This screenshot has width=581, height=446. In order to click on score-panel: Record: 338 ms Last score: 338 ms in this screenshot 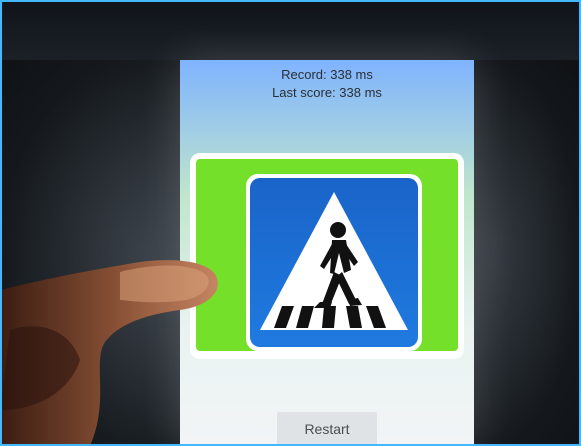, I will do `click(327, 84)`.